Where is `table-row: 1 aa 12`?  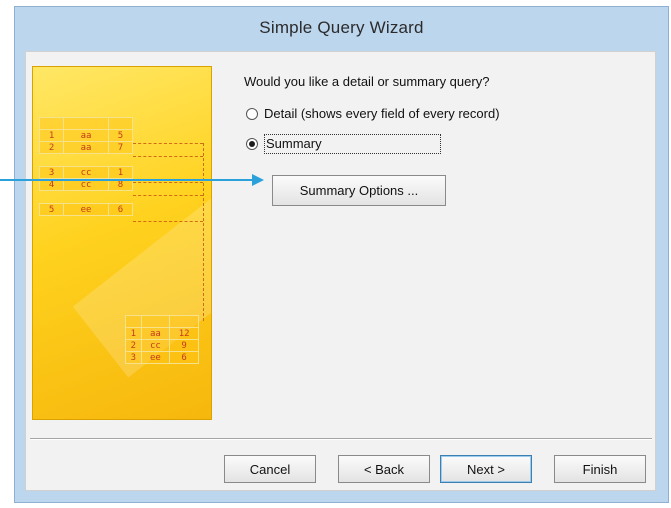 table-row: 1 aa 12 is located at coordinates (162, 333).